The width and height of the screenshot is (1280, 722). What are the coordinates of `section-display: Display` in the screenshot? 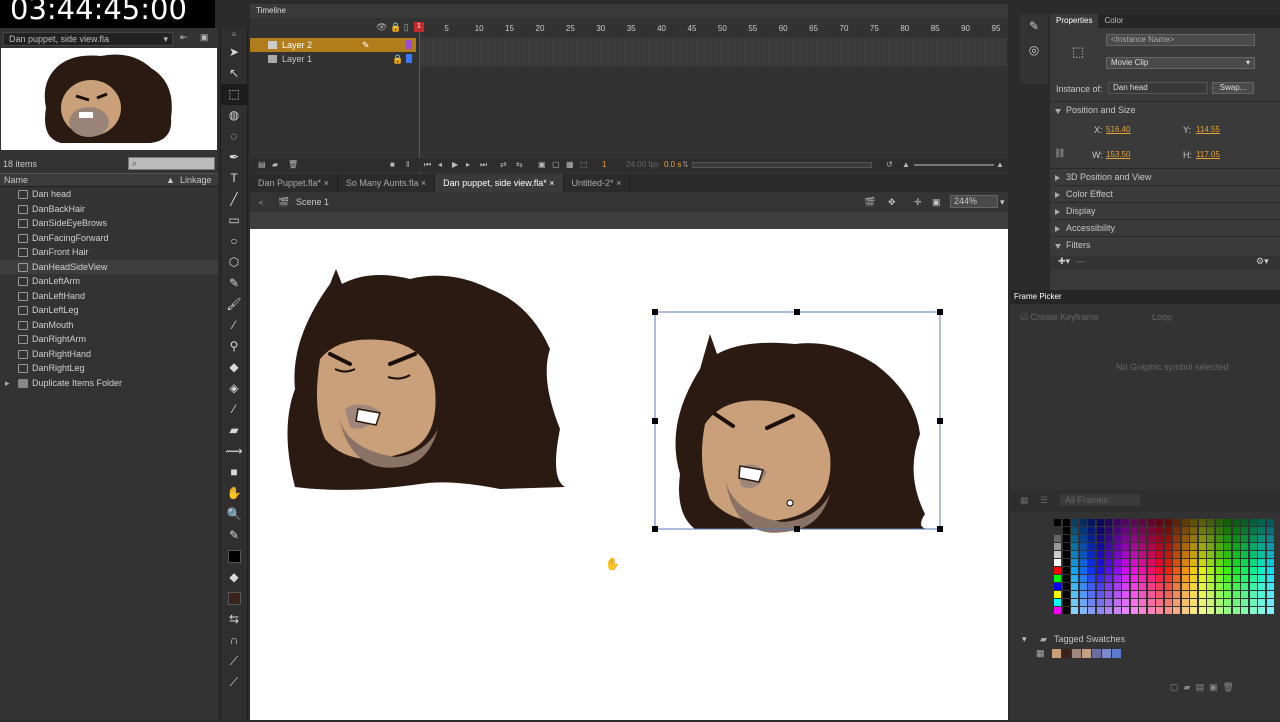 It's located at (1165, 210).